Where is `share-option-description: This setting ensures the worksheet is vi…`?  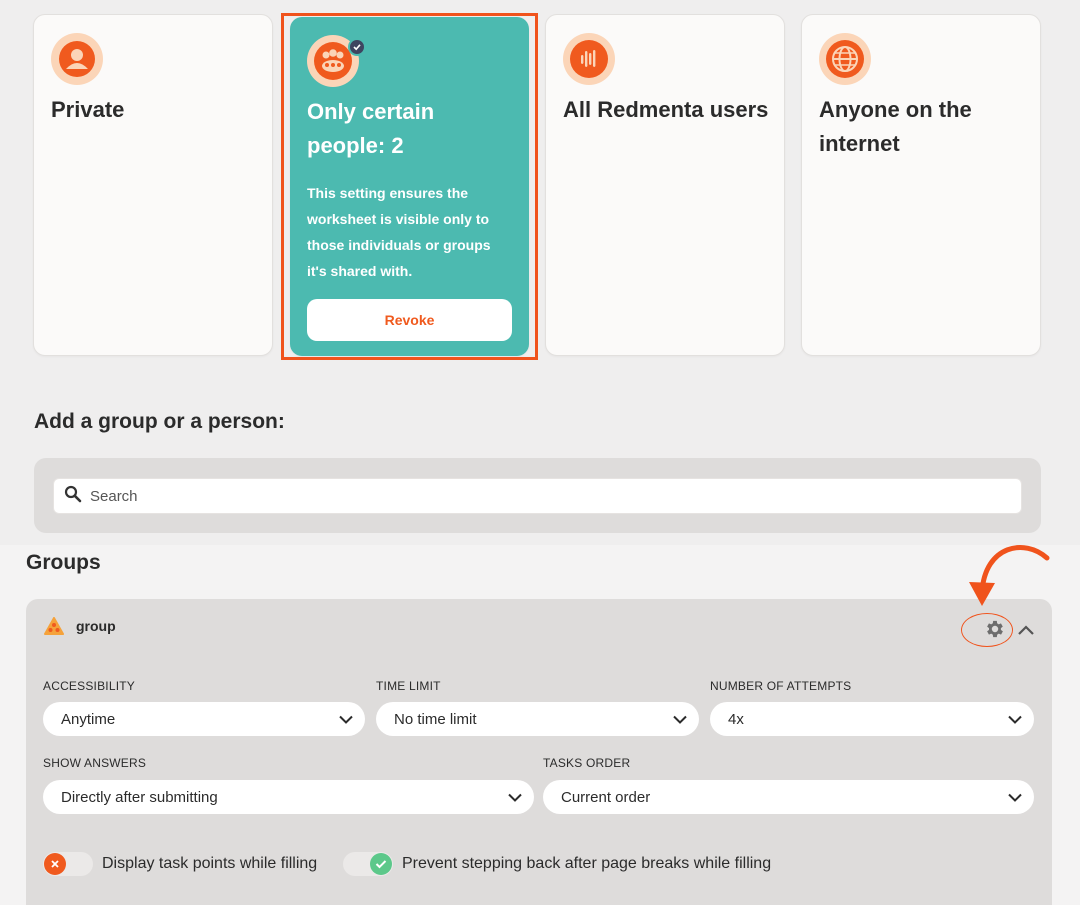 share-option-description: This setting ensures the worksheet is vi… is located at coordinates (399, 232).